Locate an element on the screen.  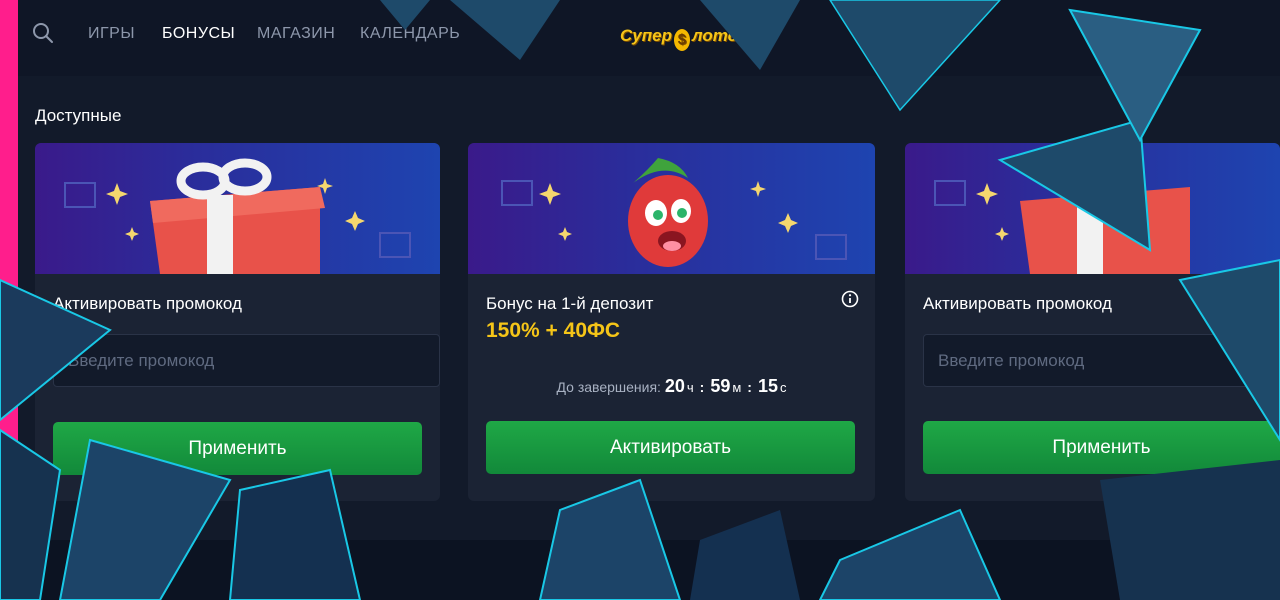
info-icon is located at coordinates (850, 299).